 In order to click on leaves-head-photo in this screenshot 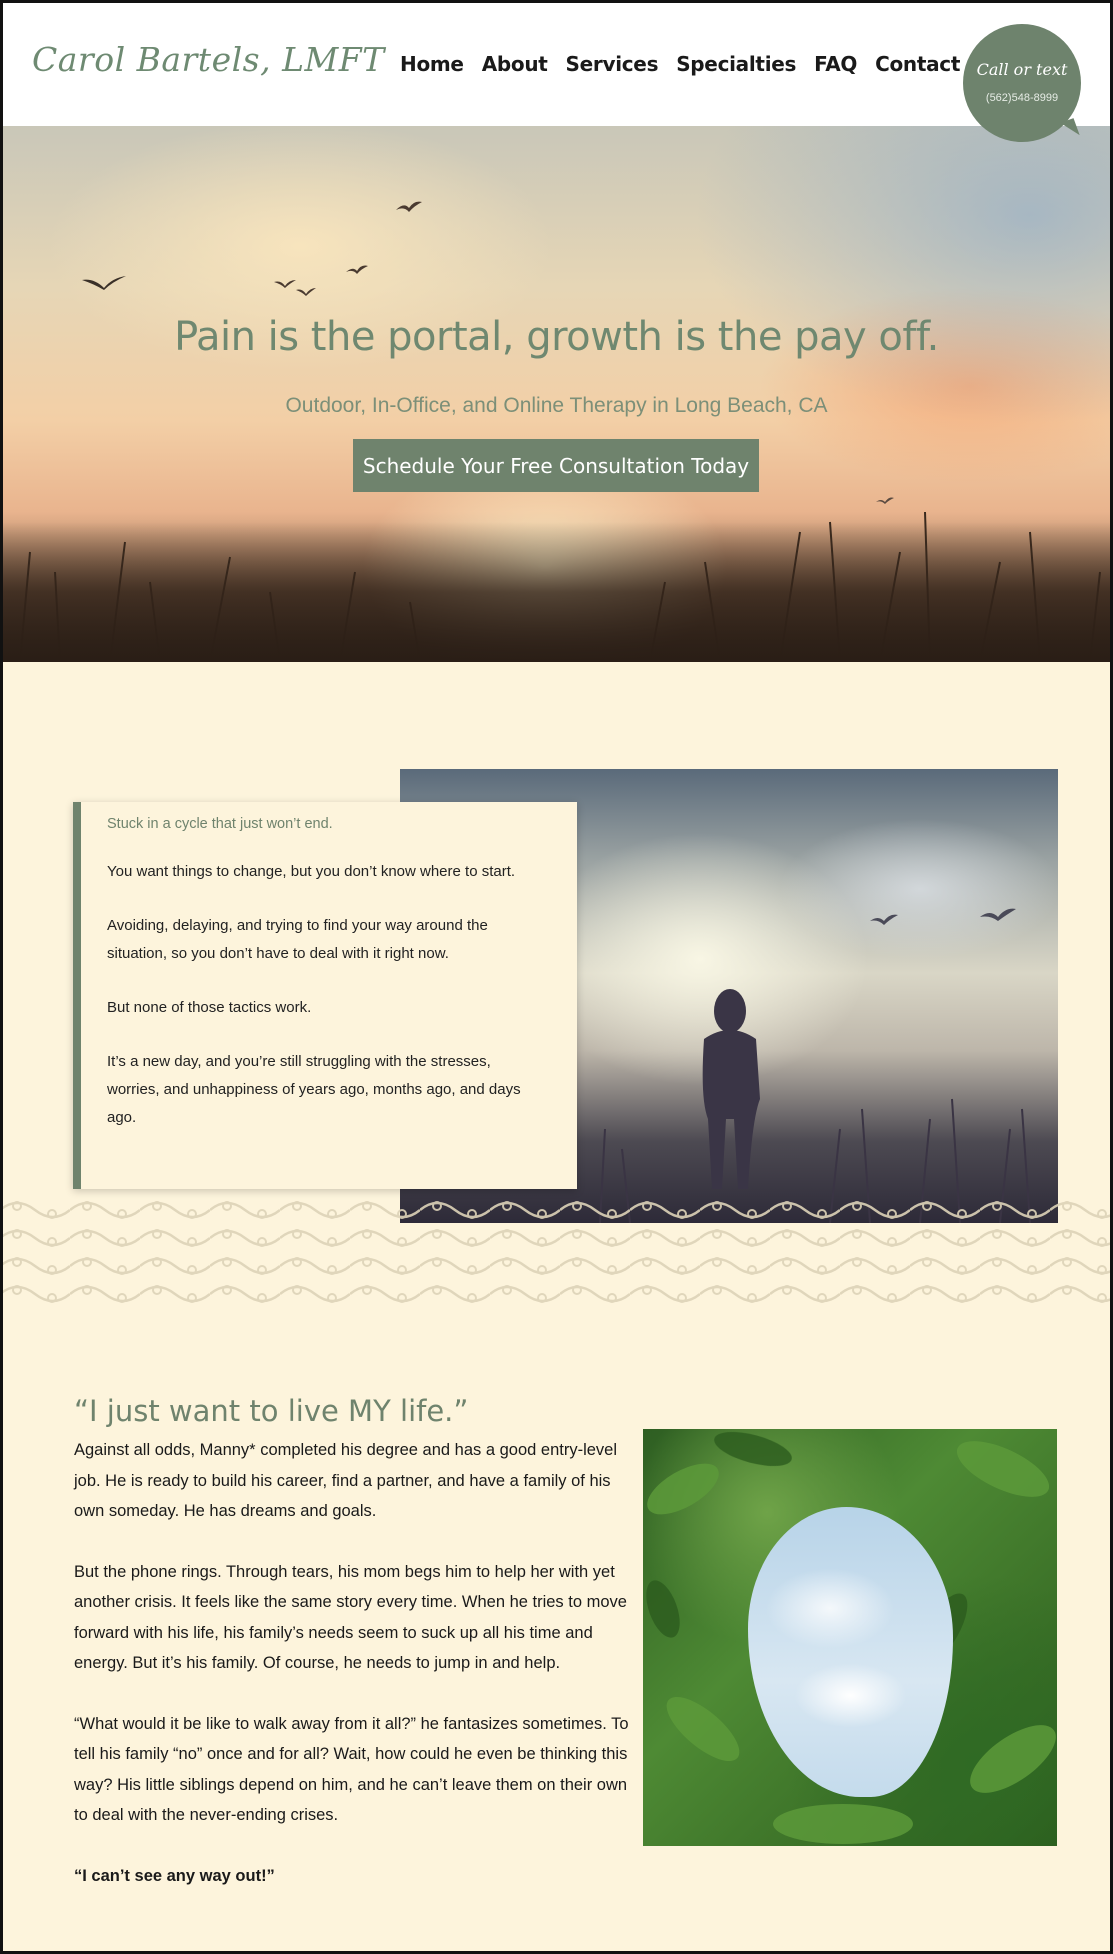, I will do `click(850, 1637)`.